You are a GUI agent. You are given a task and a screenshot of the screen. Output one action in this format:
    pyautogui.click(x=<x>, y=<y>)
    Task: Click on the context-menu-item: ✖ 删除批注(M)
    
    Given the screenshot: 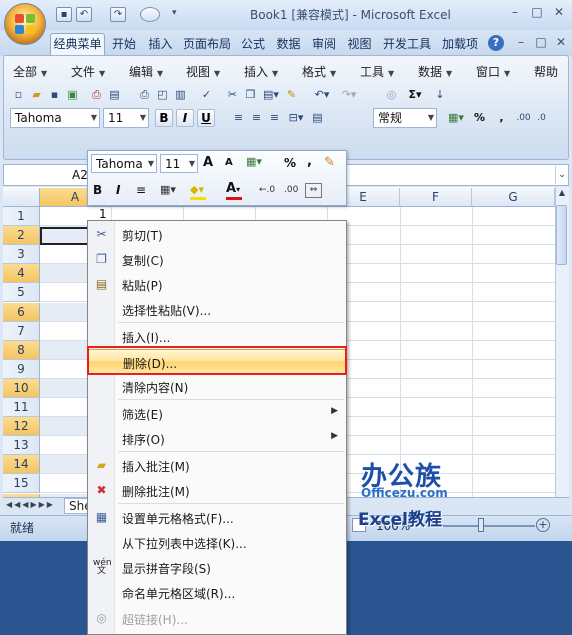 What is the action you would take?
    pyautogui.click(x=217, y=490)
    